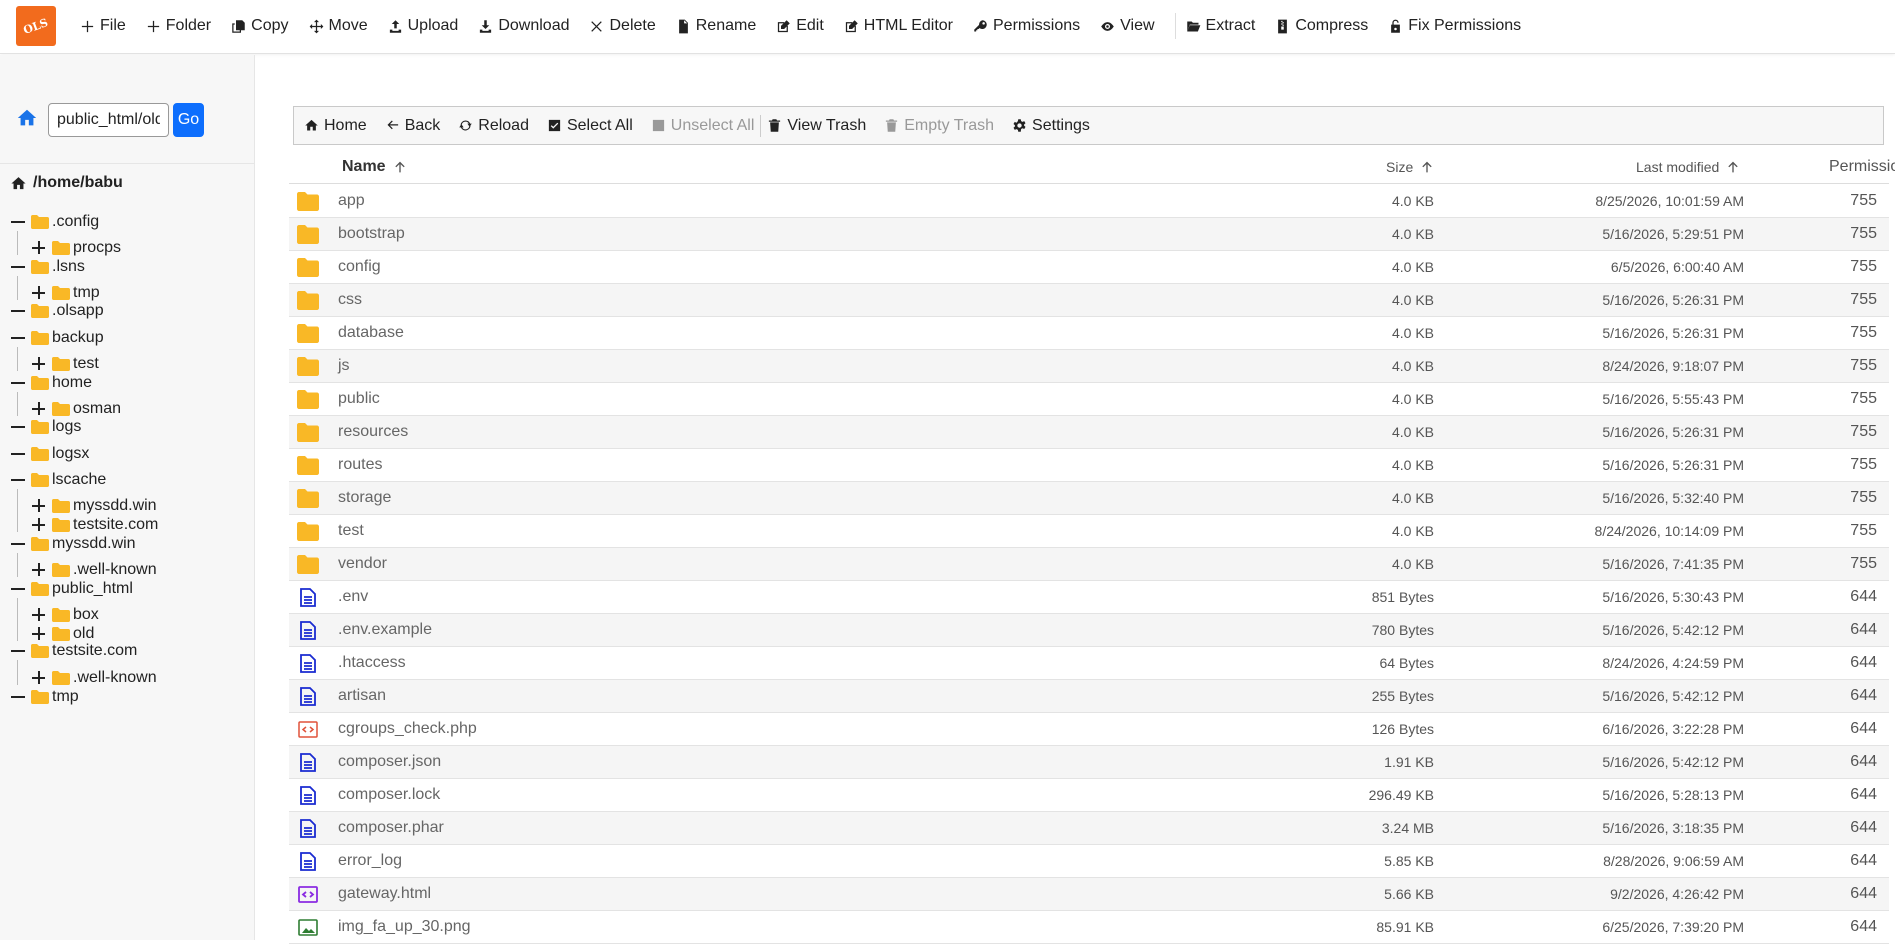  I want to click on file-name: error_log, so click(370, 861).